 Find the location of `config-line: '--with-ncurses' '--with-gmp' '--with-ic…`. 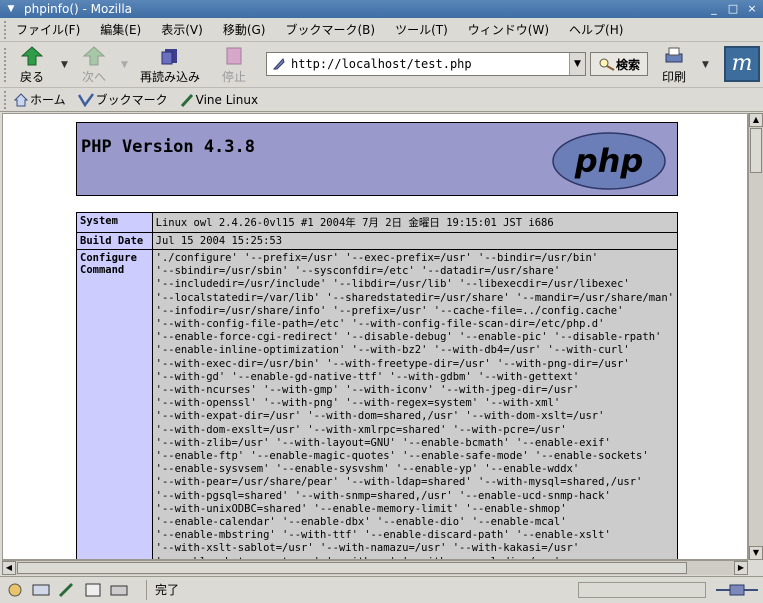

config-line: '--with-ncurses' '--with-gmp' '--with-ic… is located at coordinates (367, 390).